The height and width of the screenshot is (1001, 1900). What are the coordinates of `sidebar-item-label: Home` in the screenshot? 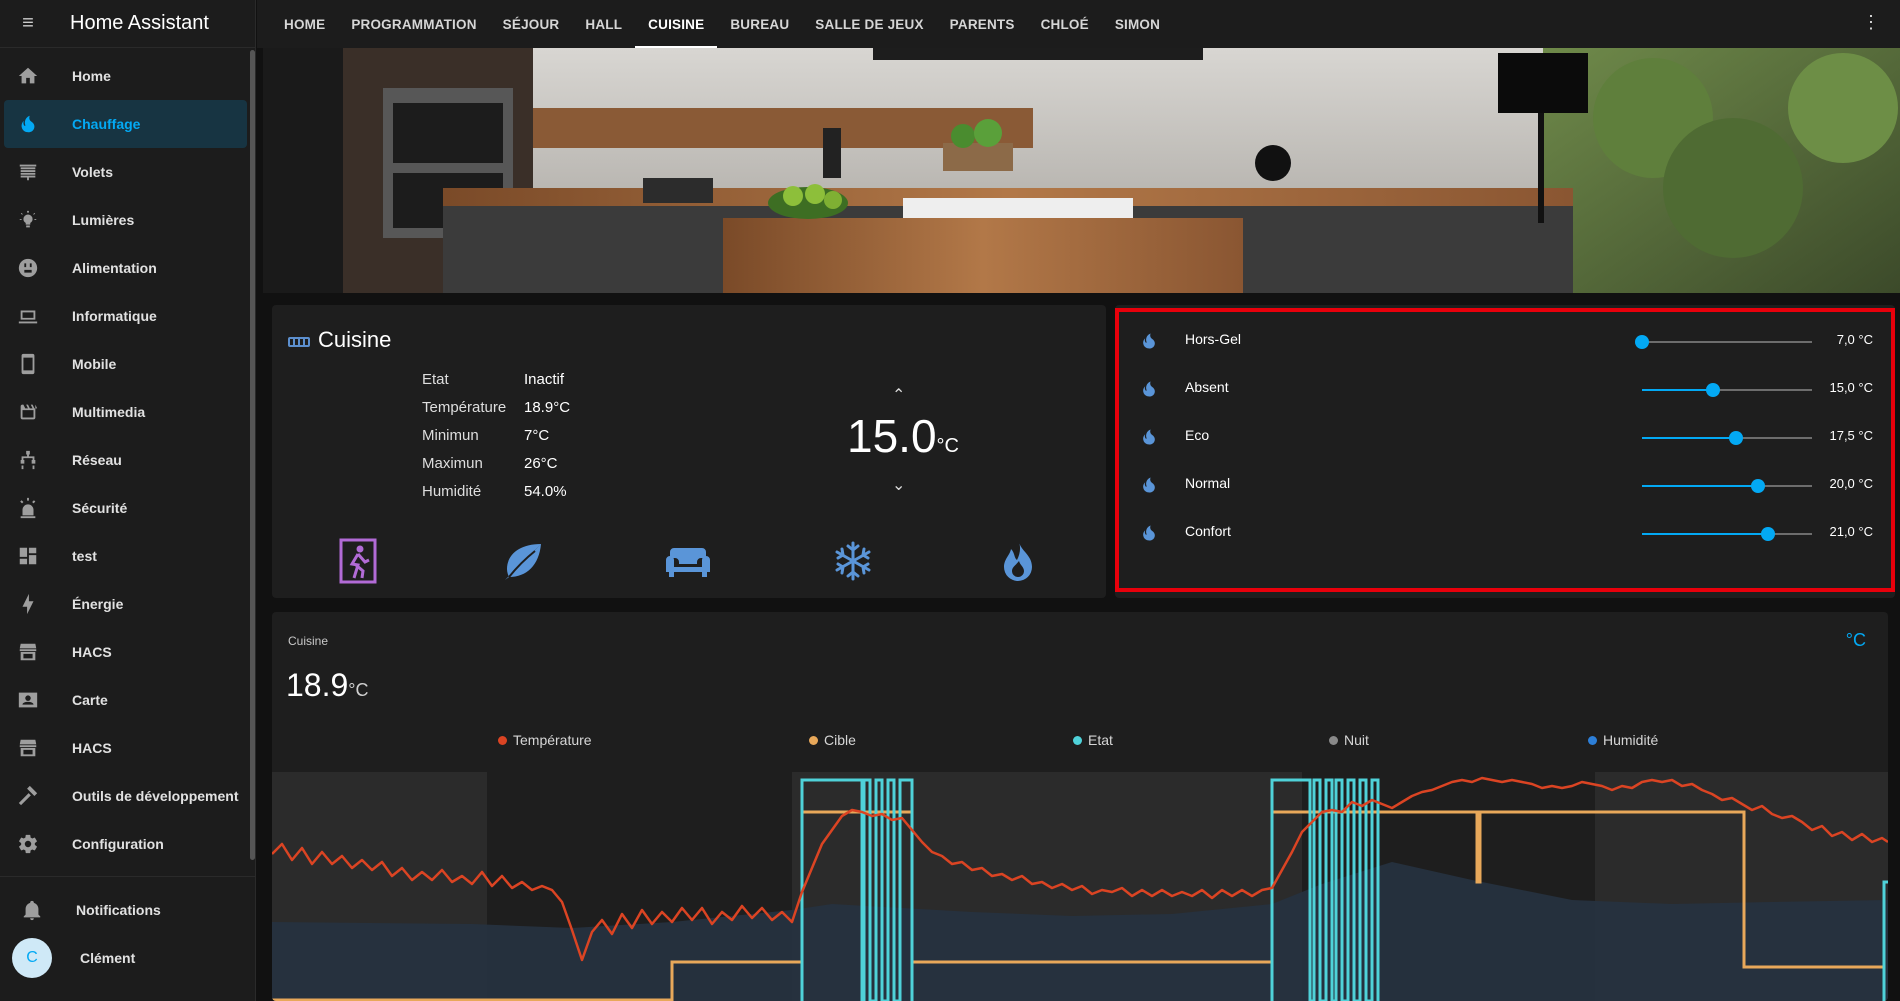 It's located at (91, 76).